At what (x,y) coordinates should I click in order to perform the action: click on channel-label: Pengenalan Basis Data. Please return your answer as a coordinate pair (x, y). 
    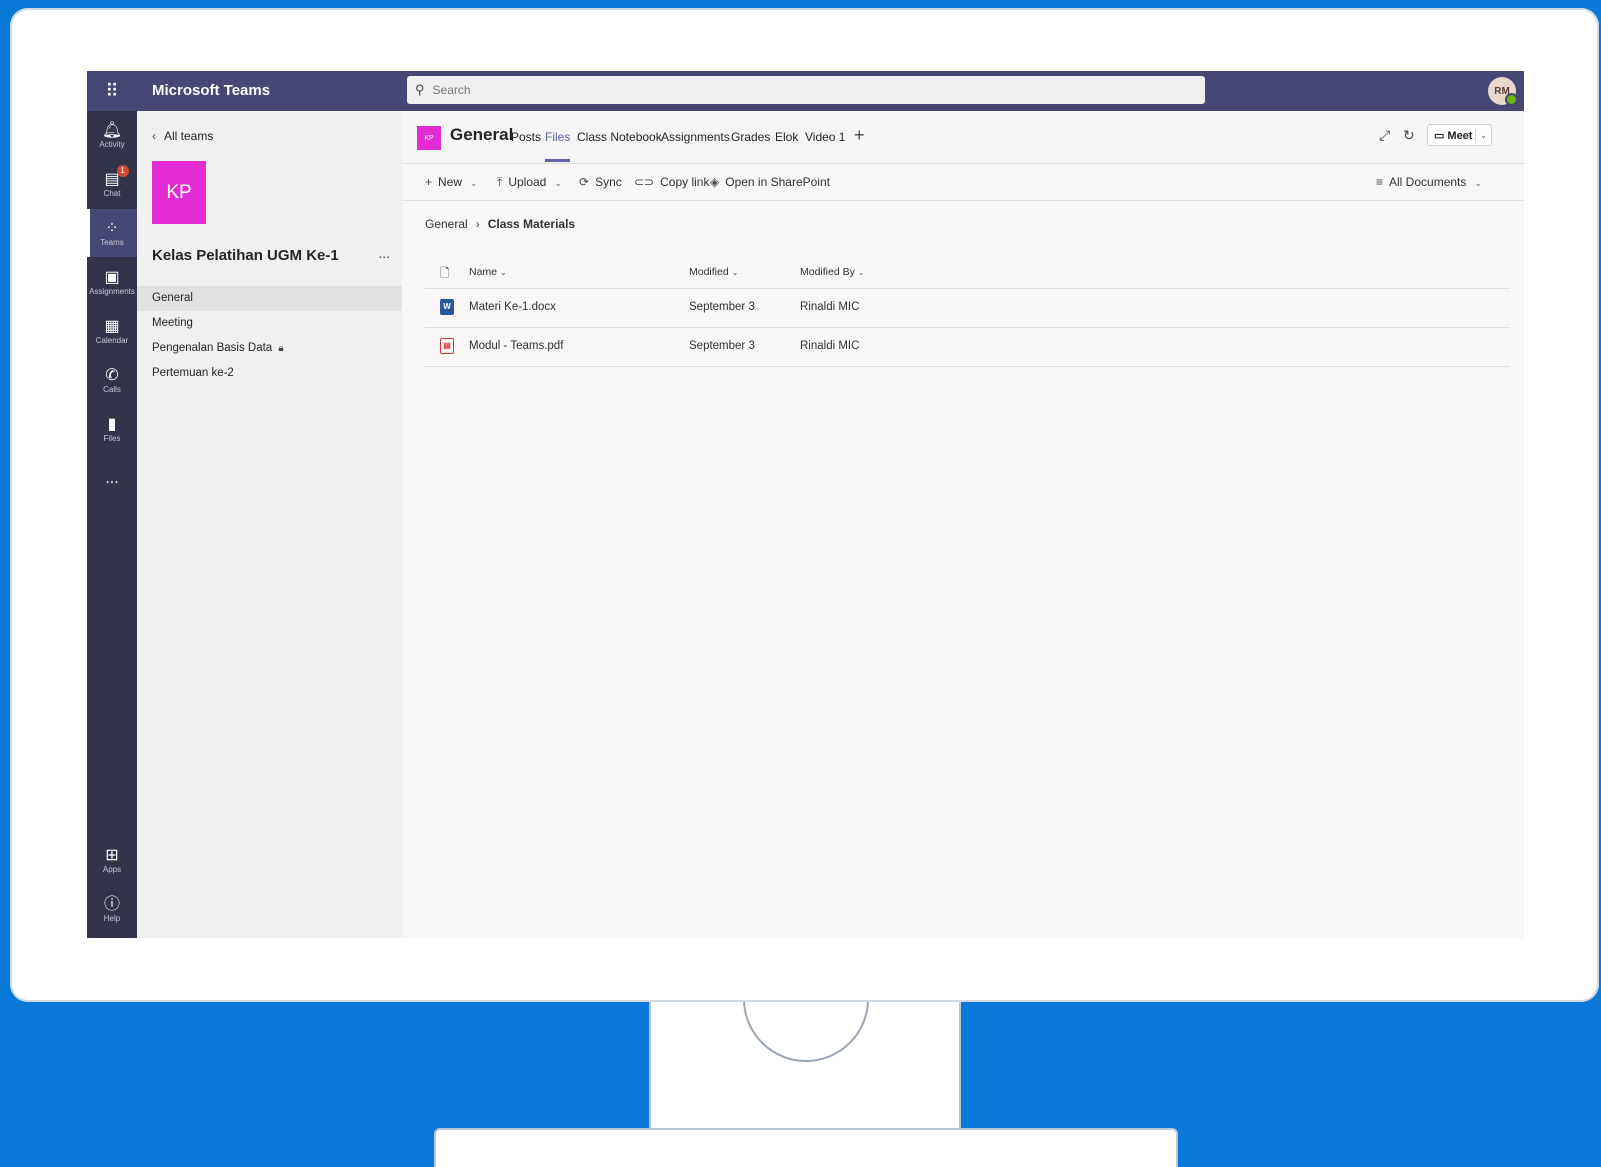
    Looking at the image, I should click on (212, 348).